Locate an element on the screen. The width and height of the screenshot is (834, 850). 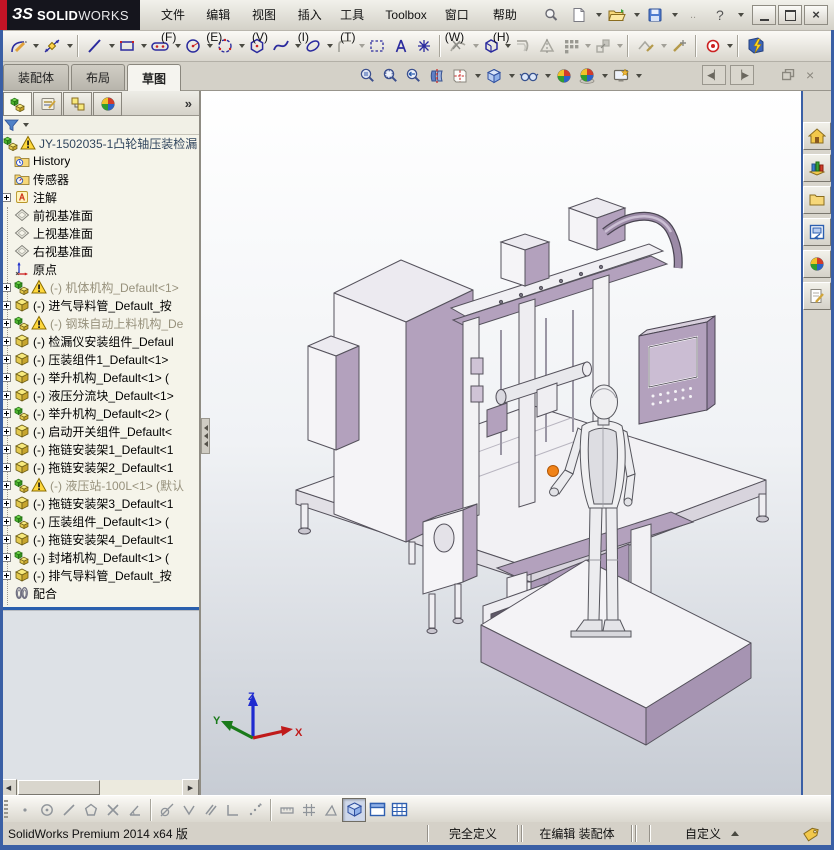
sketch-point-icon is located at coordinates (25, 810).